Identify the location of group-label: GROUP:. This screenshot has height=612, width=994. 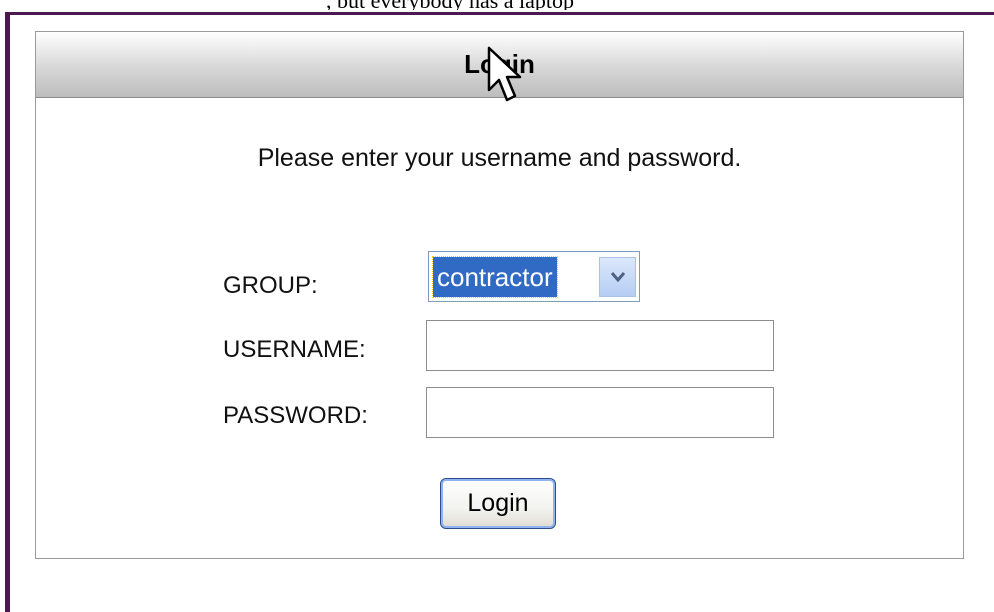
(270, 285).